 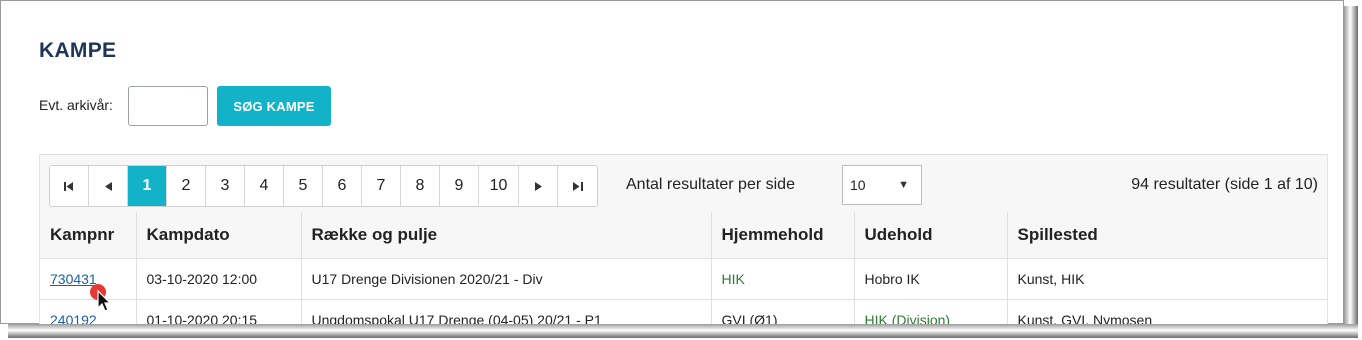 I want to click on cell-spillested: Kunst, HIK, so click(x=1167, y=279).